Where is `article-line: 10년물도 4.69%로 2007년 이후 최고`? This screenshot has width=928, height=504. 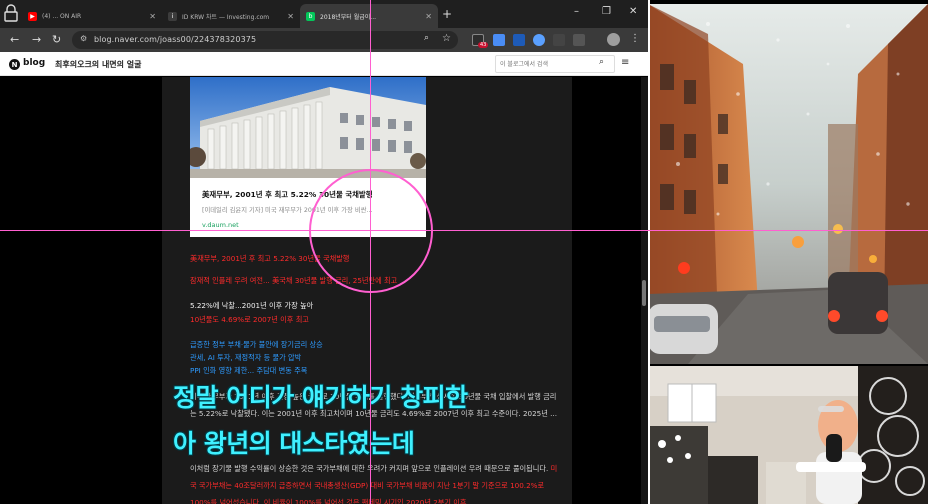
article-line: 10년물도 4.69%로 2007년 이후 최고 is located at coordinates (249, 319).